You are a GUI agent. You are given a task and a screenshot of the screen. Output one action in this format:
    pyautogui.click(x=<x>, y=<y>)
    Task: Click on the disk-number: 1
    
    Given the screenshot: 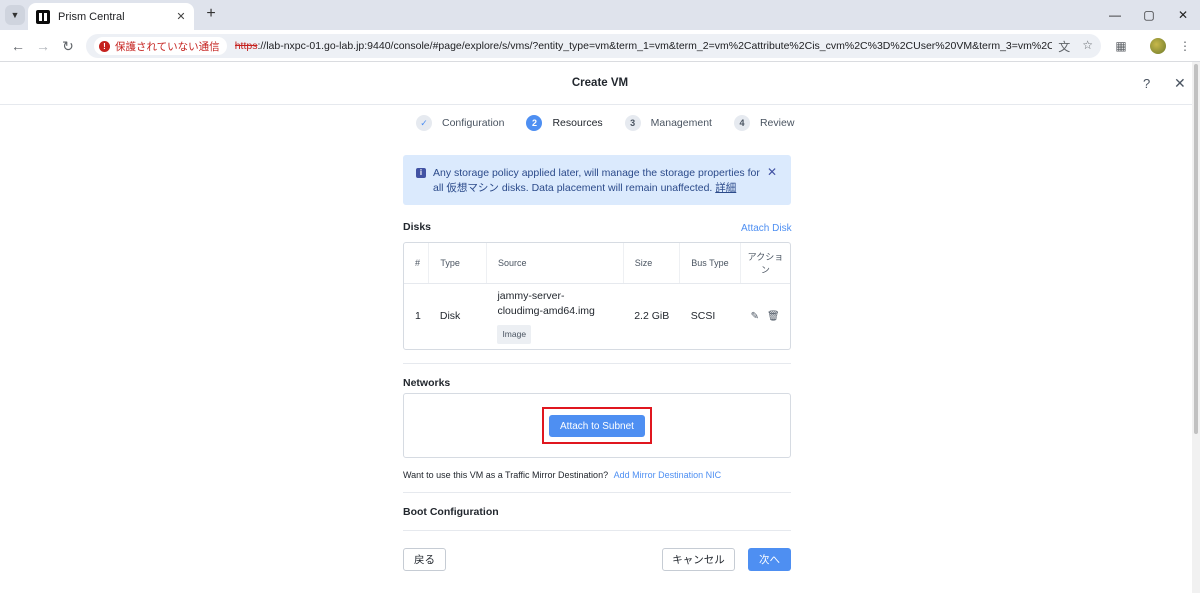 What is the action you would take?
    pyautogui.click(x=418, y=316)
    